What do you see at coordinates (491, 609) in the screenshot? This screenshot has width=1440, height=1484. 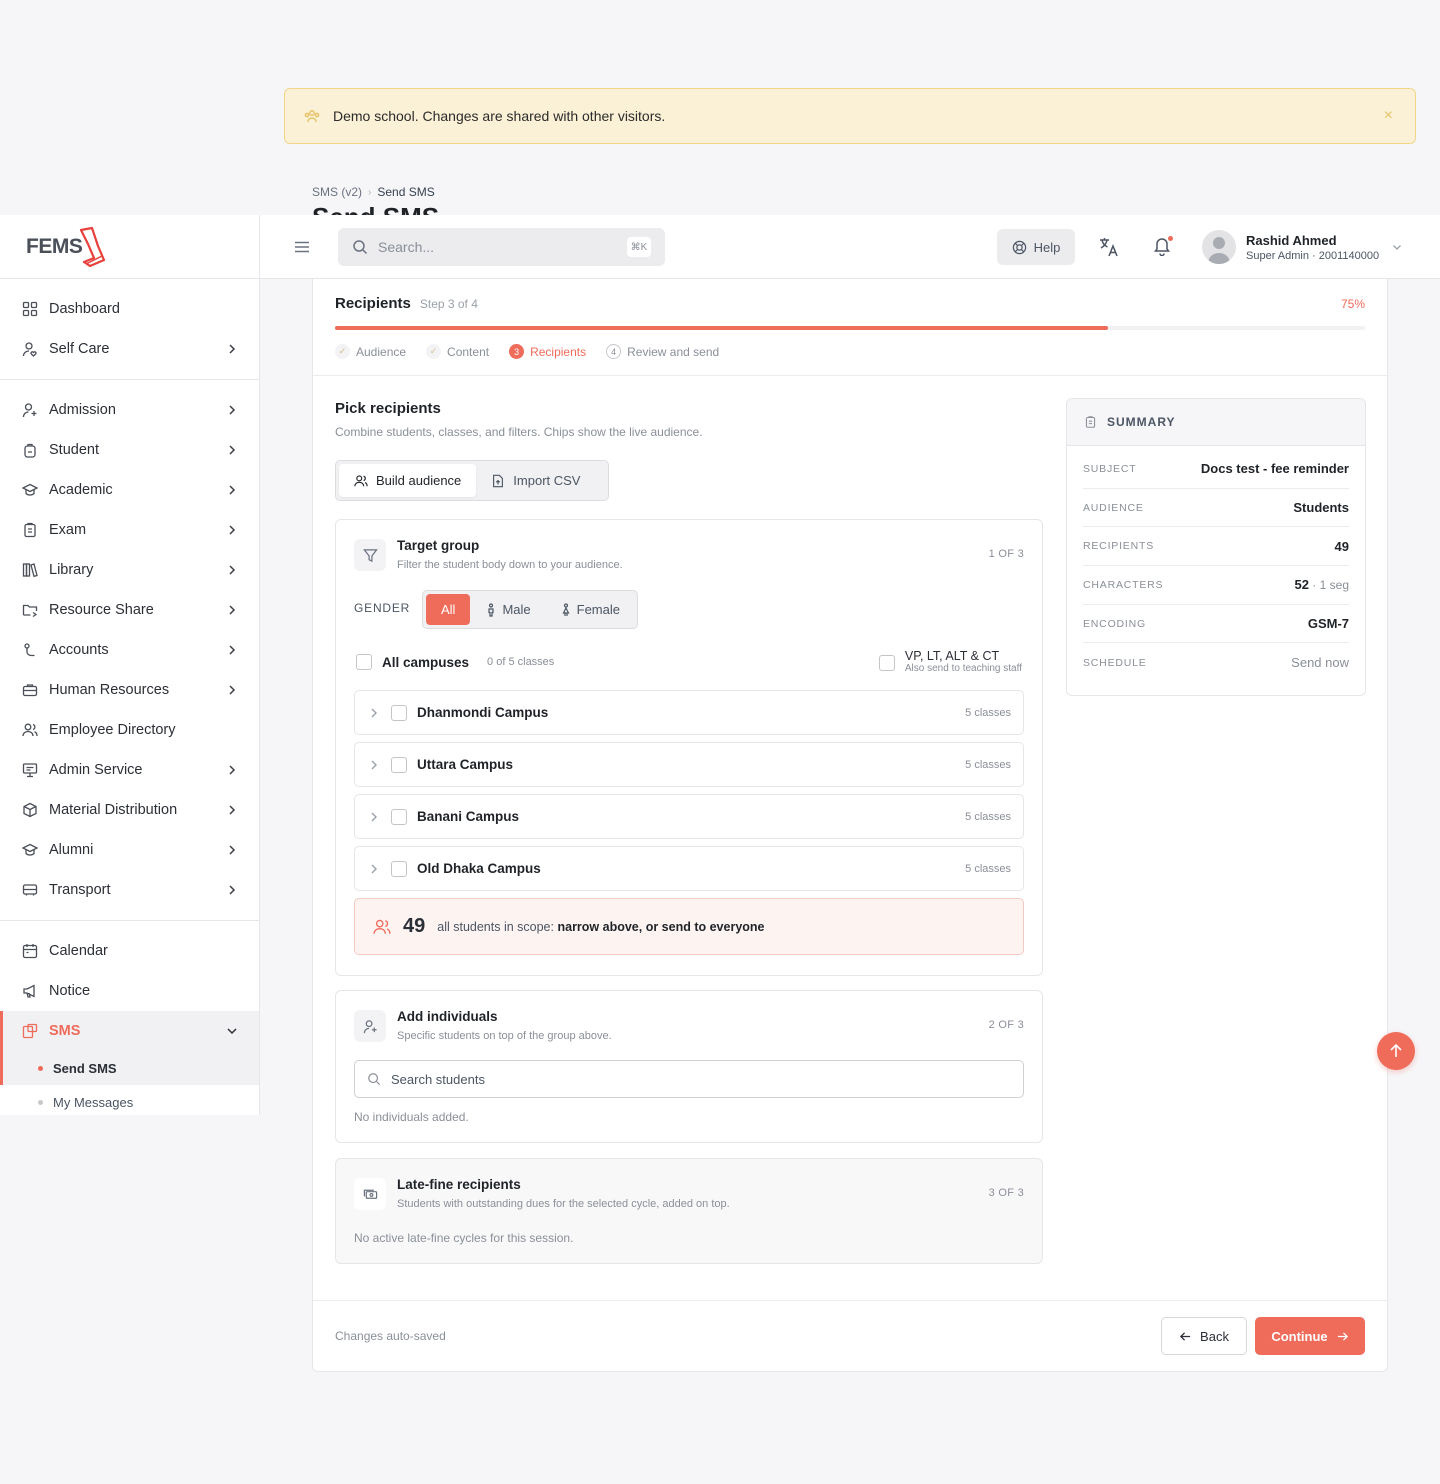 I see `male-icon` at bounding box center [491, 609].